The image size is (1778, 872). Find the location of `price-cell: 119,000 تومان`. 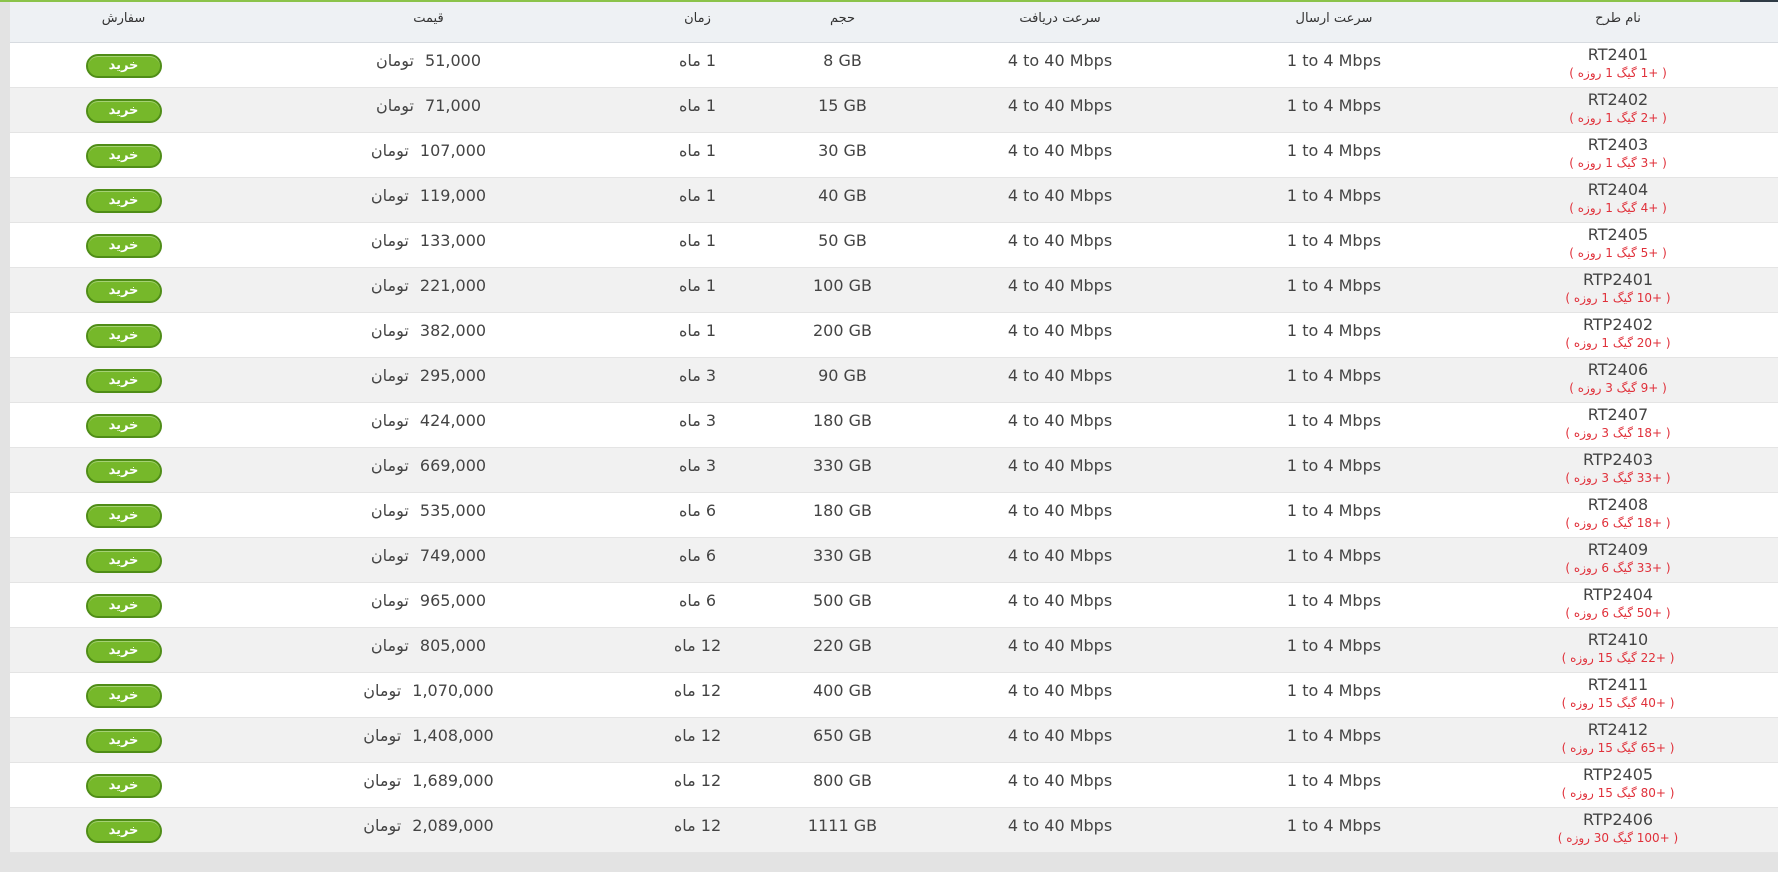

price-cell: 119,000 تومان is located at coordinates (428, 200).